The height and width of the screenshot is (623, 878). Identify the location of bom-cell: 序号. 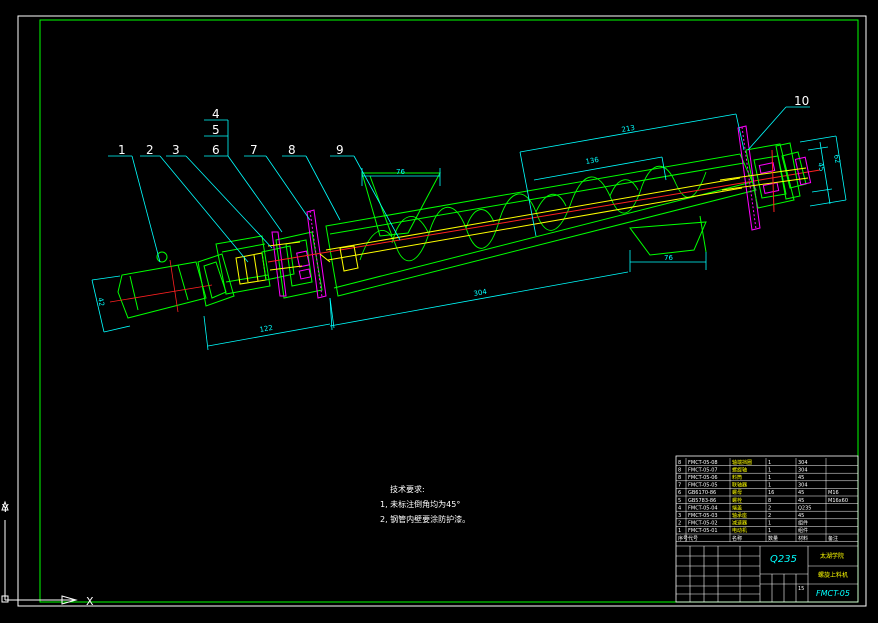
(683, 538).